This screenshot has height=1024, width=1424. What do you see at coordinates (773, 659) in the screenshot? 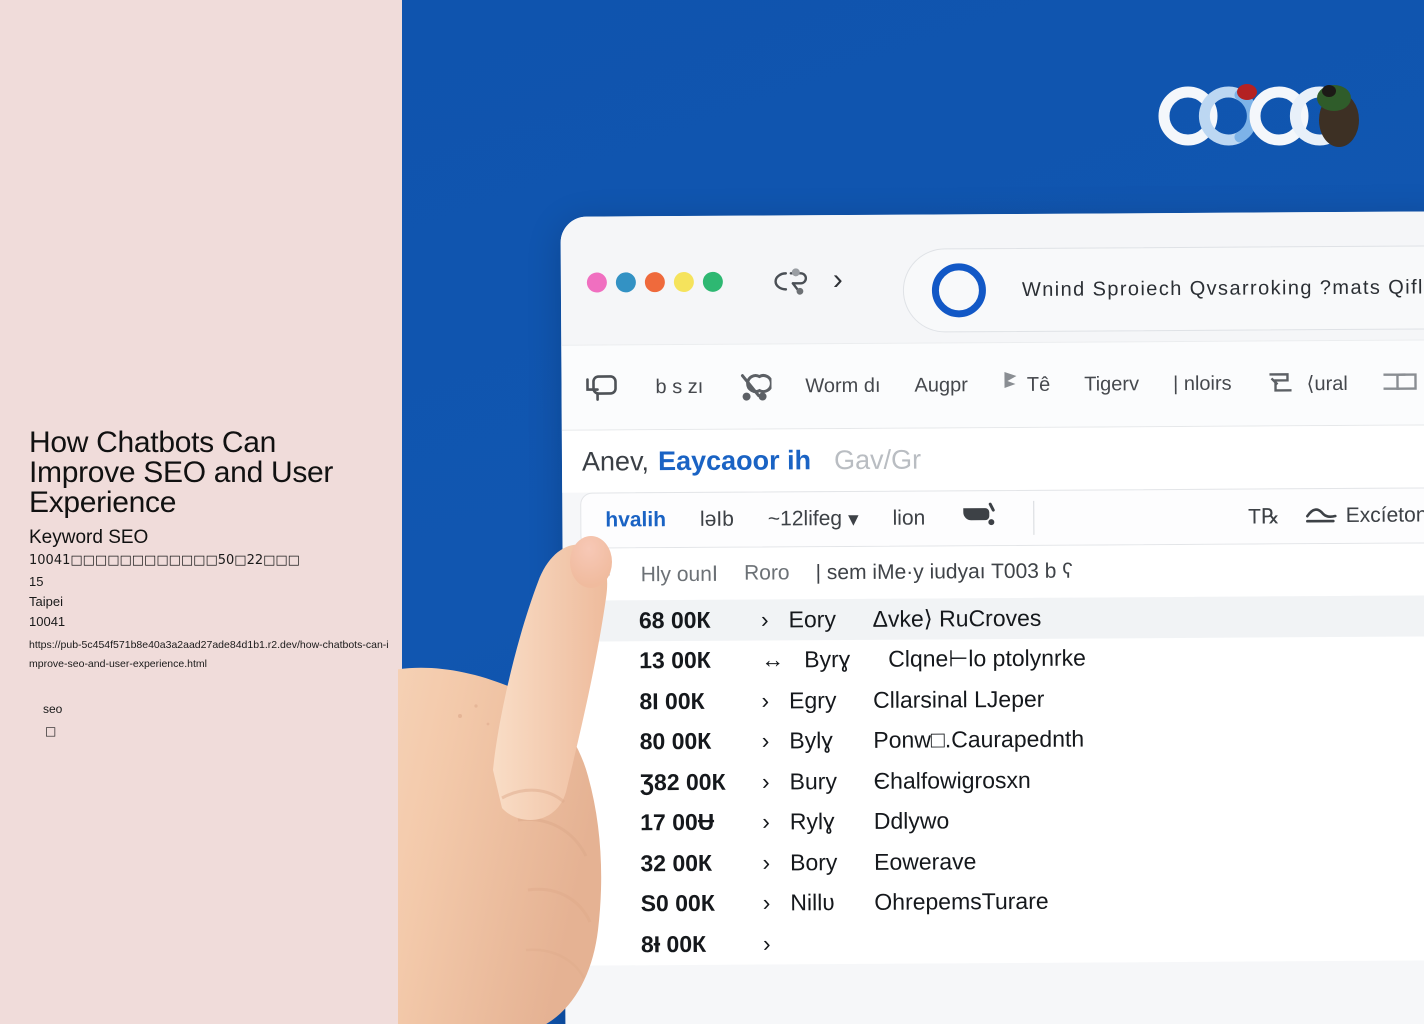
I see `row-arrow-icon: ↔` at bounding box center [773, 659].